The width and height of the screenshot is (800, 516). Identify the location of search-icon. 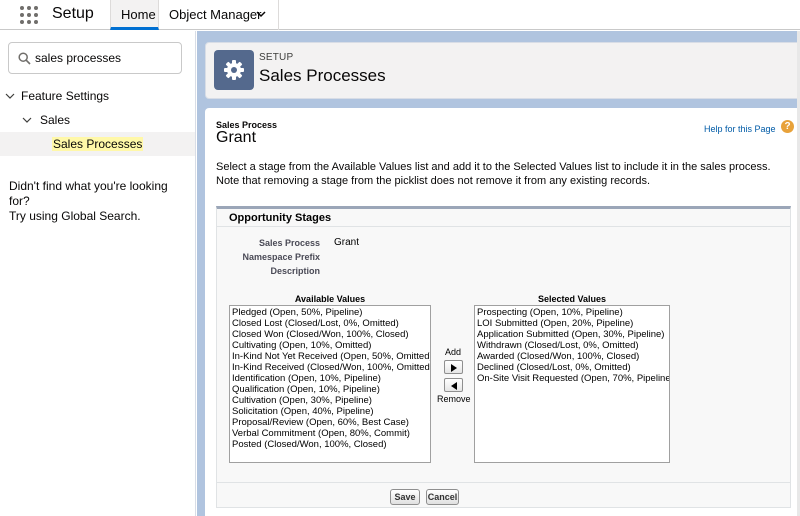
(24, 58).